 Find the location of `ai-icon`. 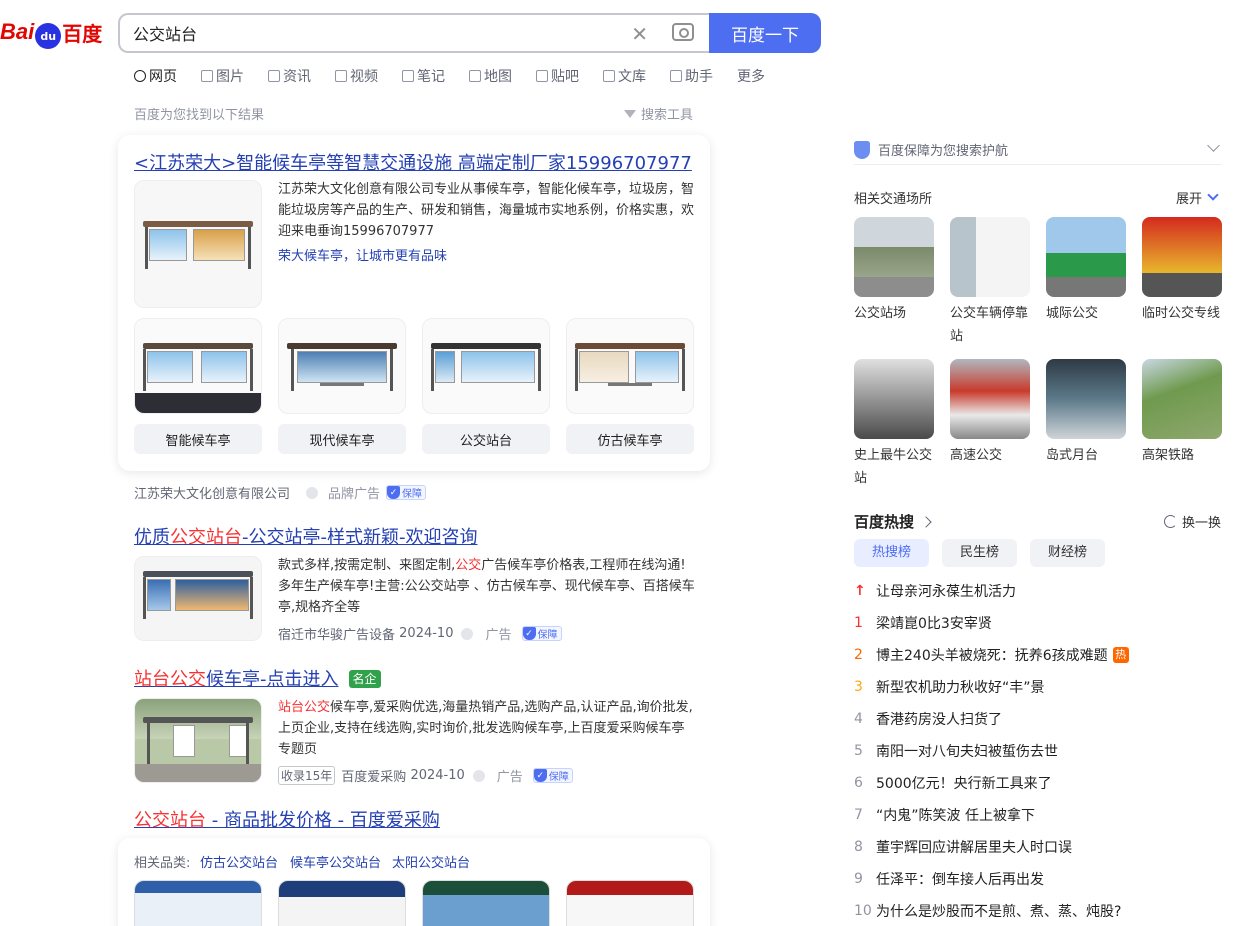

ai-icon is located at coordinates (676, 76).